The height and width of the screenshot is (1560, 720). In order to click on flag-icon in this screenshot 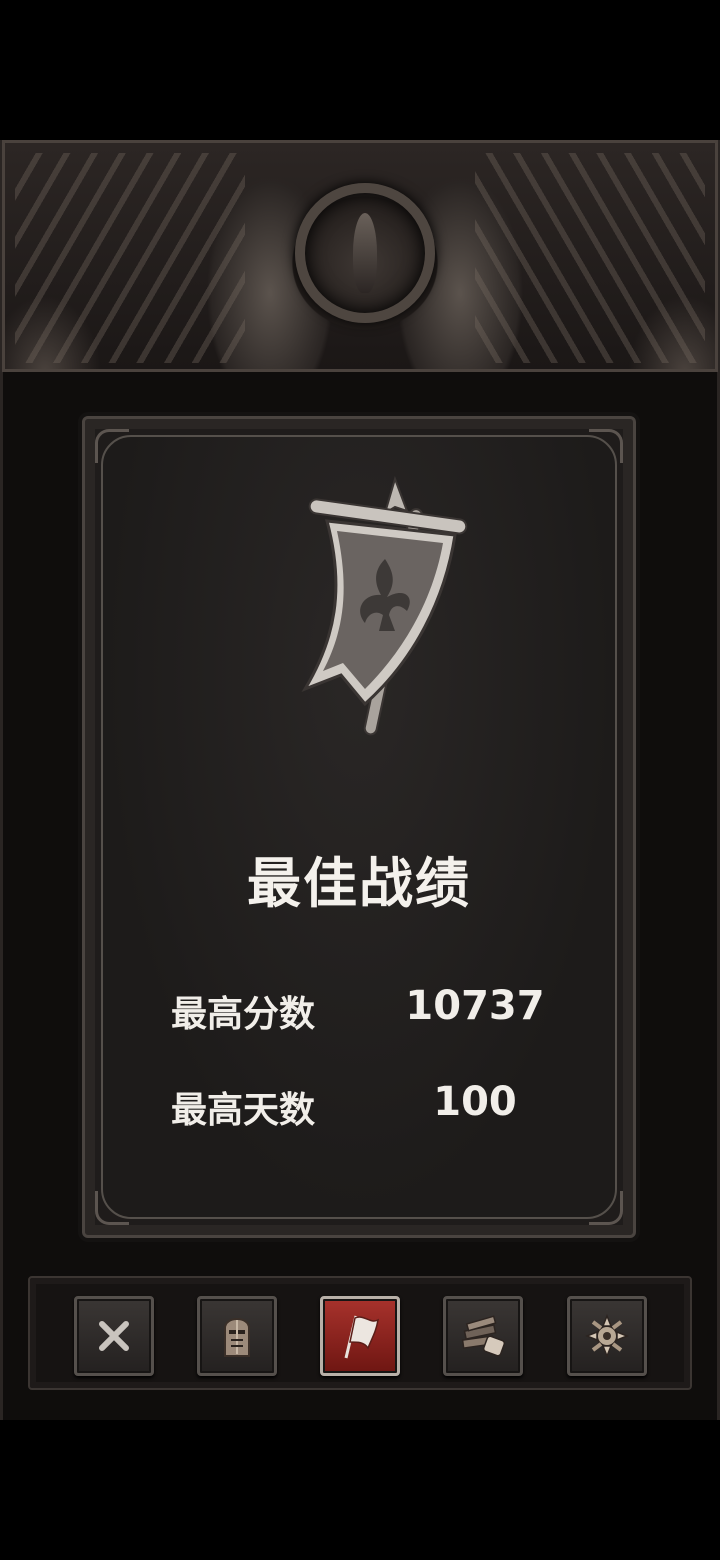, I will do `click(361, 1337)`.